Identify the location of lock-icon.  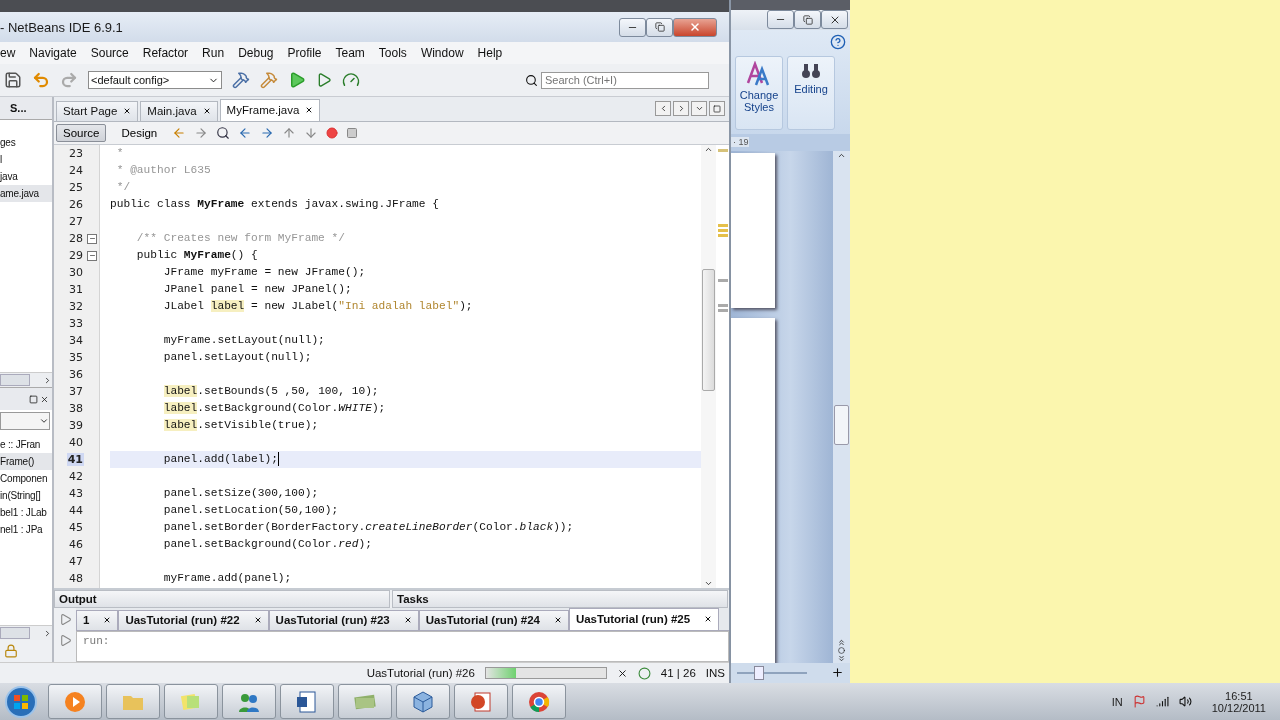
(11, 651).